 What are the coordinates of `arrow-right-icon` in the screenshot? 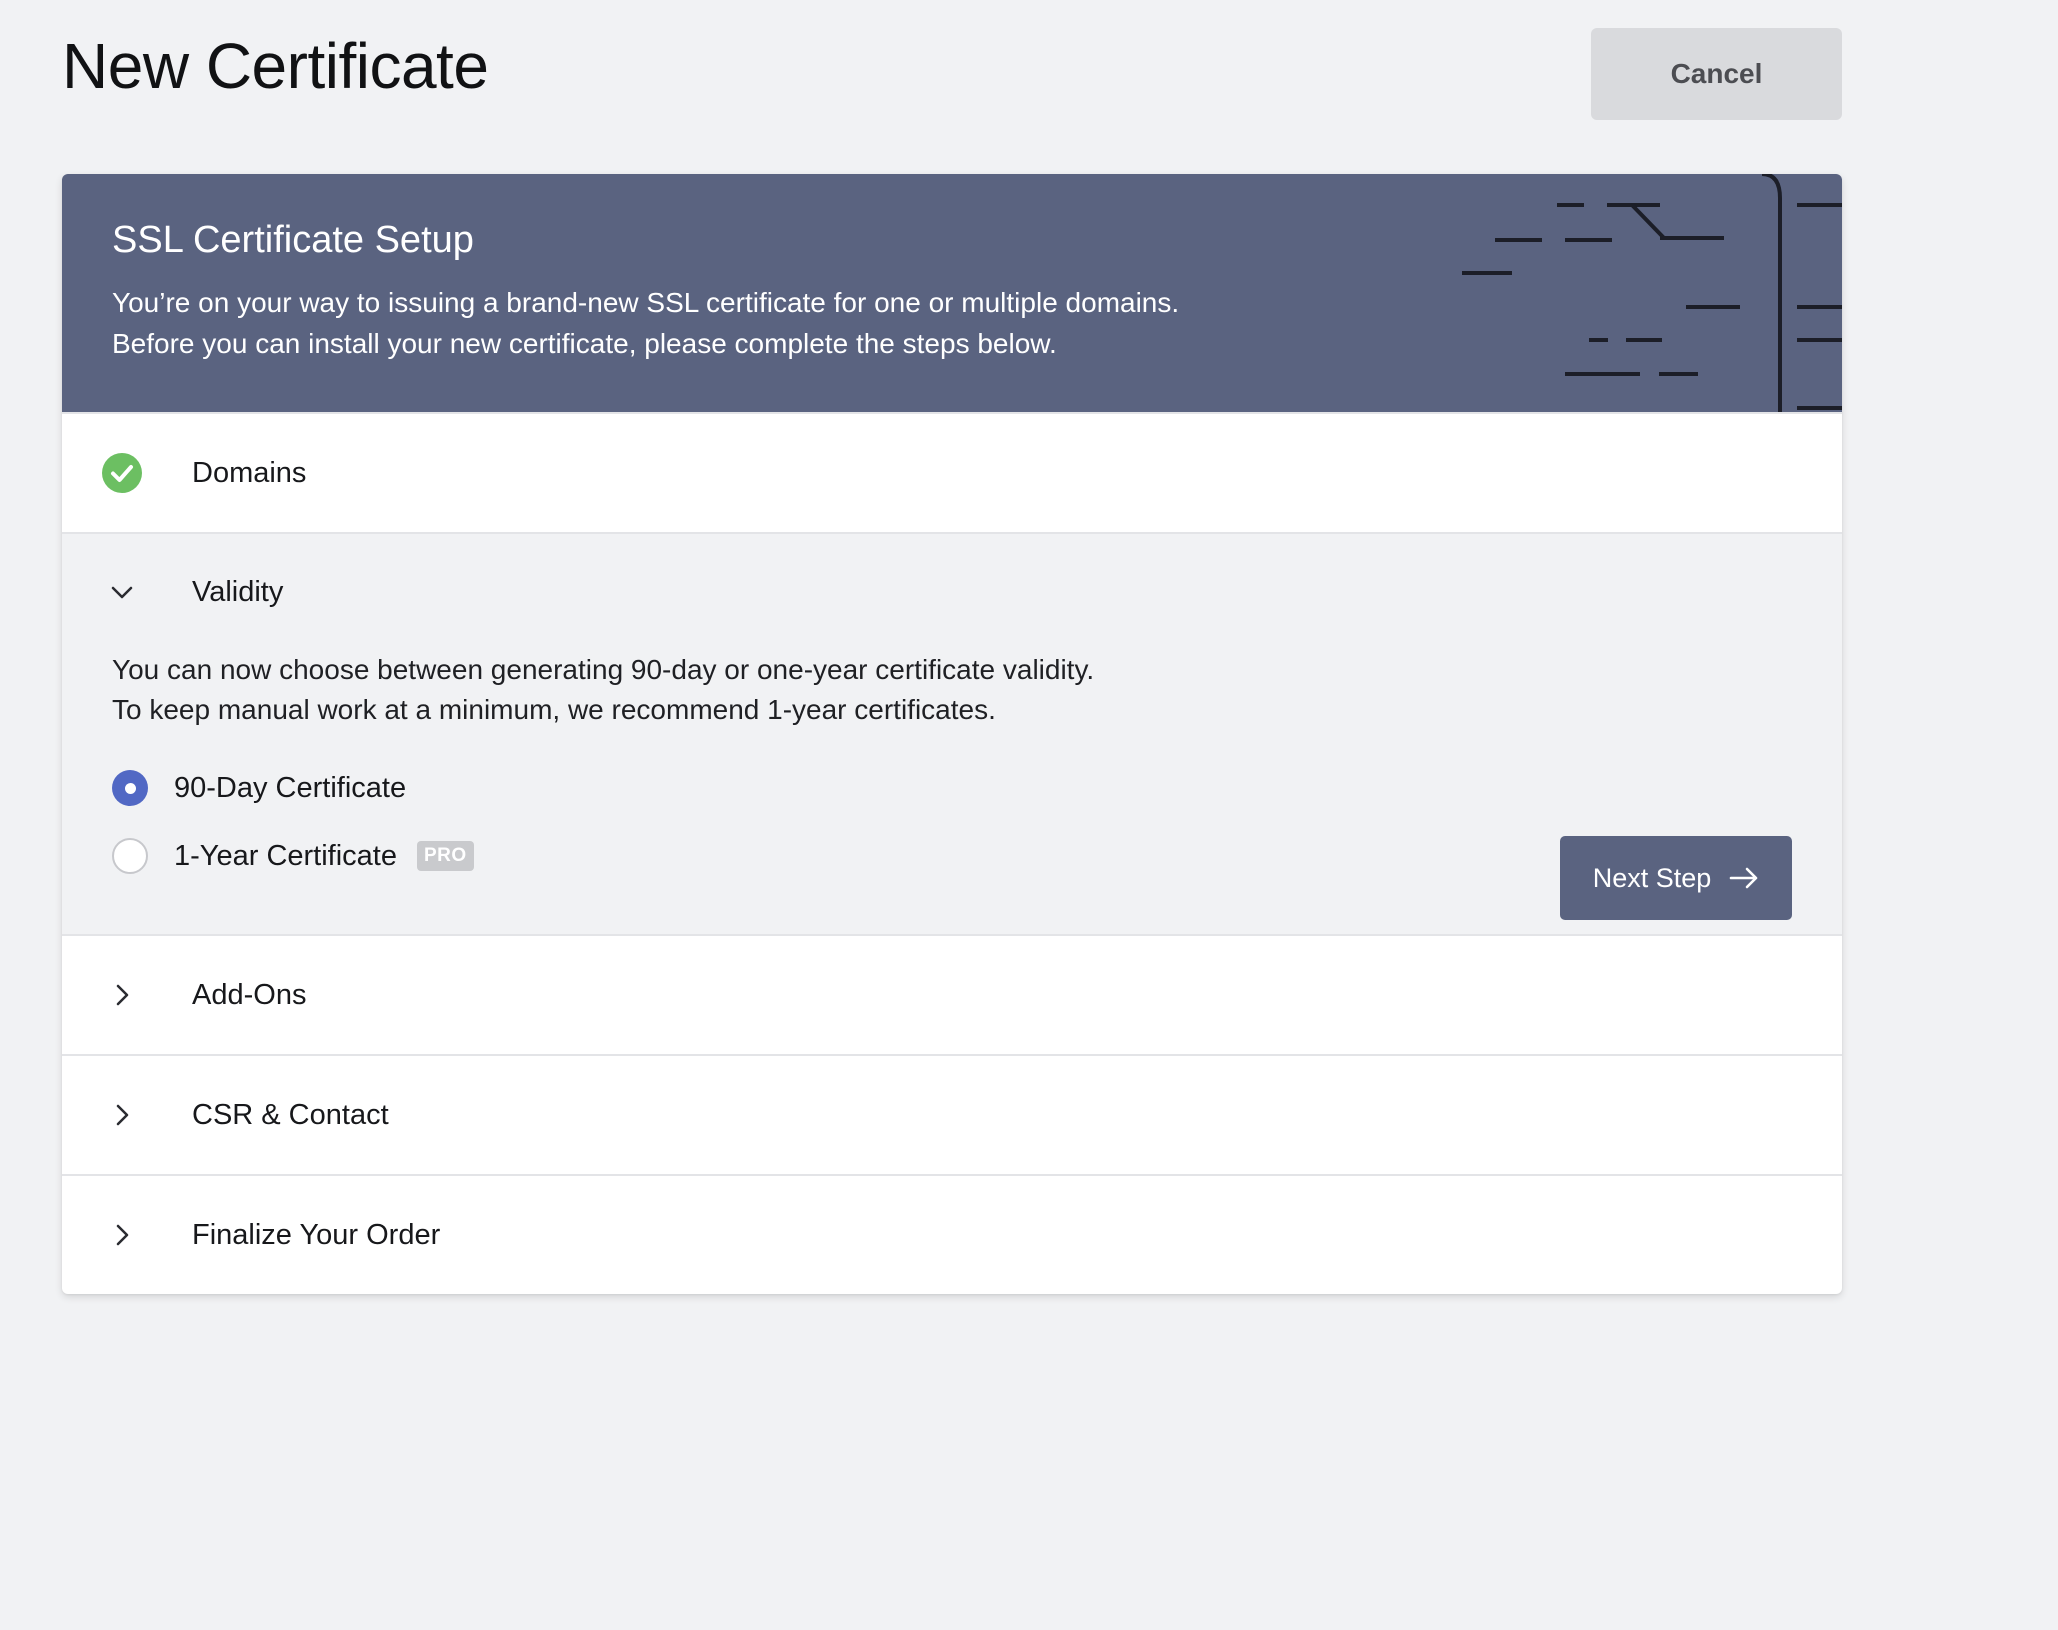 It's located at (1744, 878).